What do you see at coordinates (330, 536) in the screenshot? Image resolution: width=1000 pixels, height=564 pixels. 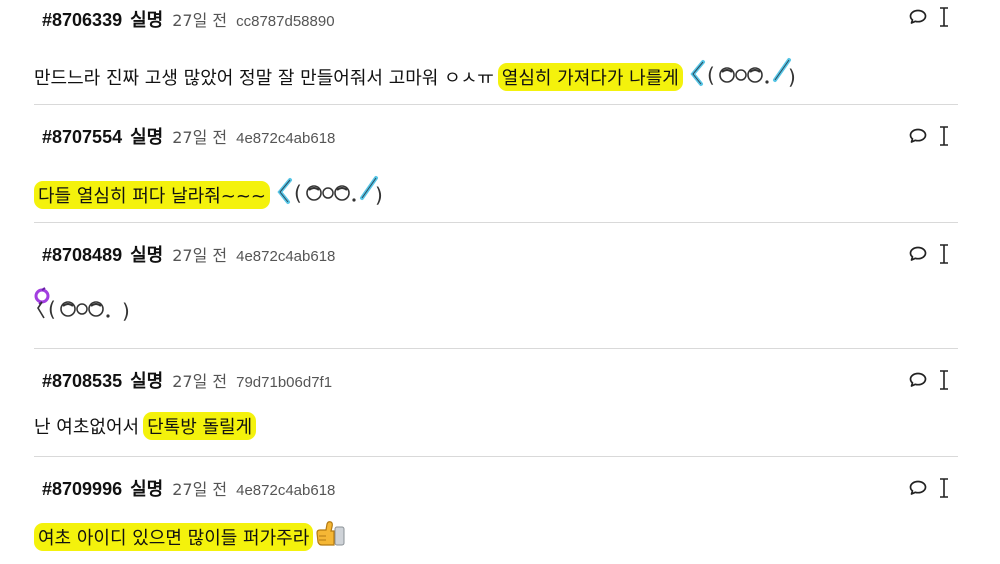 I see `thumbs-up-icon` at bounding box center [330, 536].